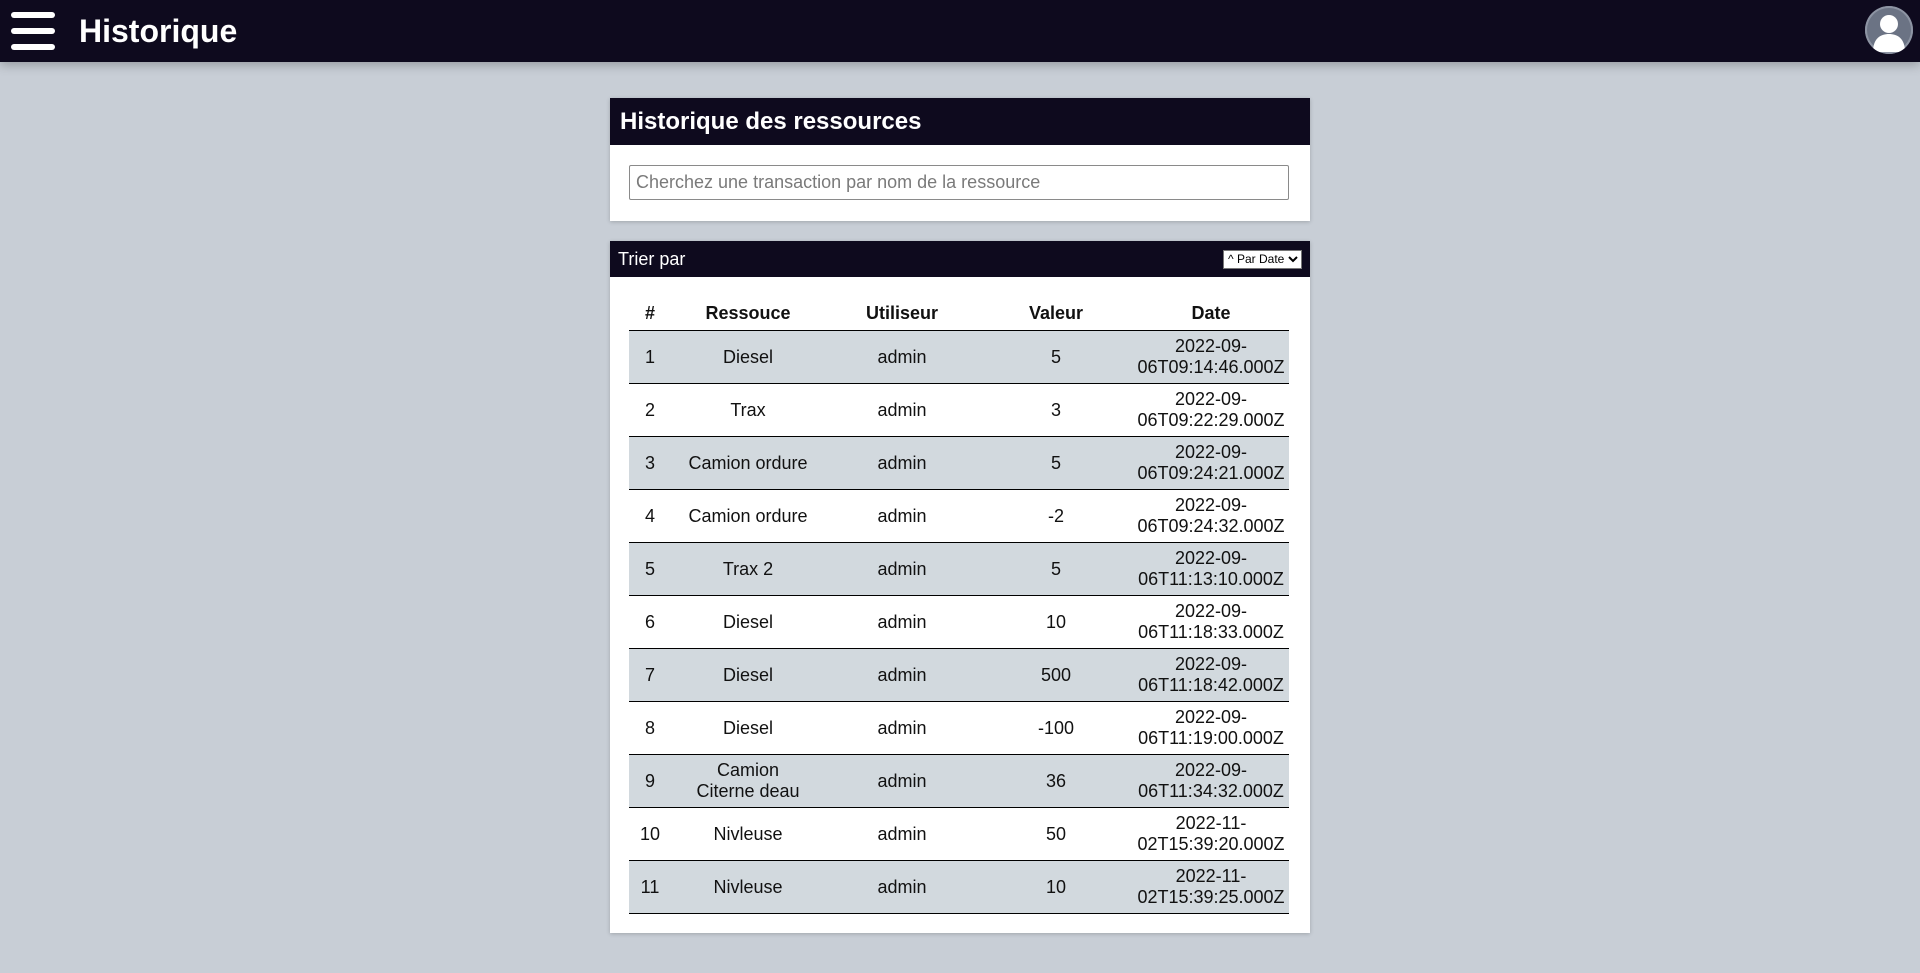  Describe the element at coordinates (158, 30) in the screenshot. I see `page-title: Historique` at that location.